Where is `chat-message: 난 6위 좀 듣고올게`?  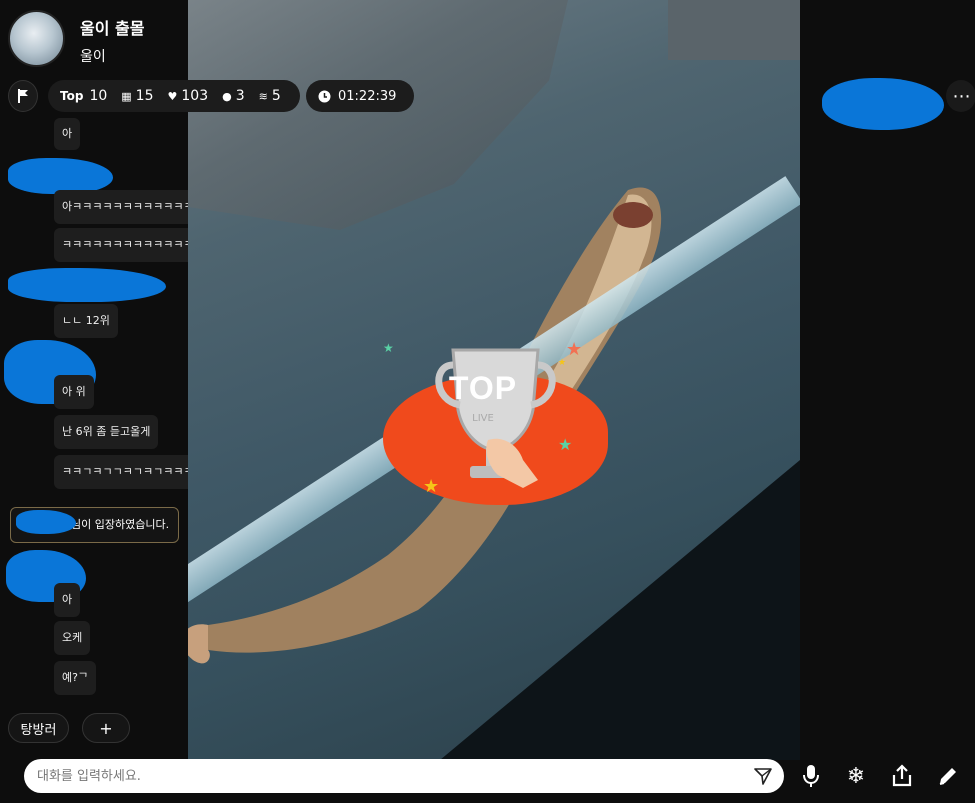 chat-message: 난 6위 좀 듣고올게 is located at coordinates (106, 432).